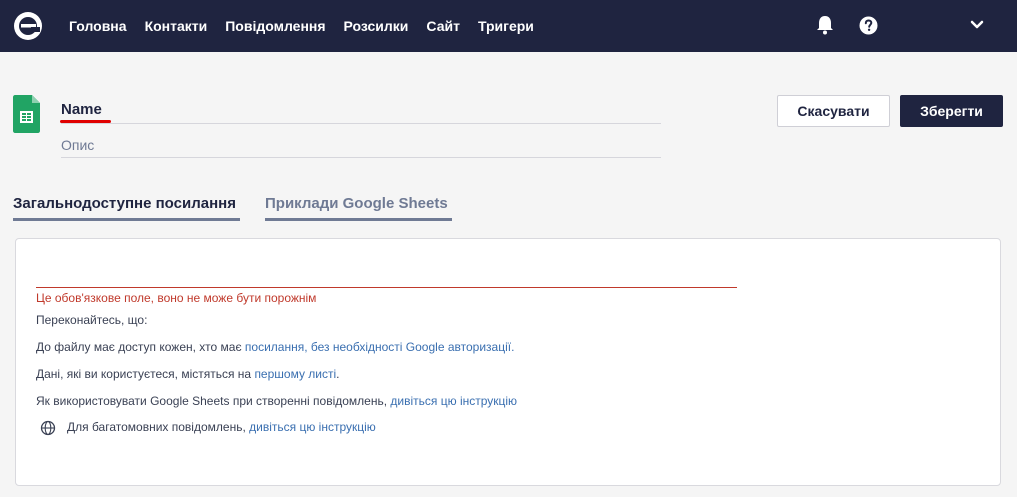 This screenshot has width=1017, height=497. I want to click on e-logo-icon, so click(28, 26).